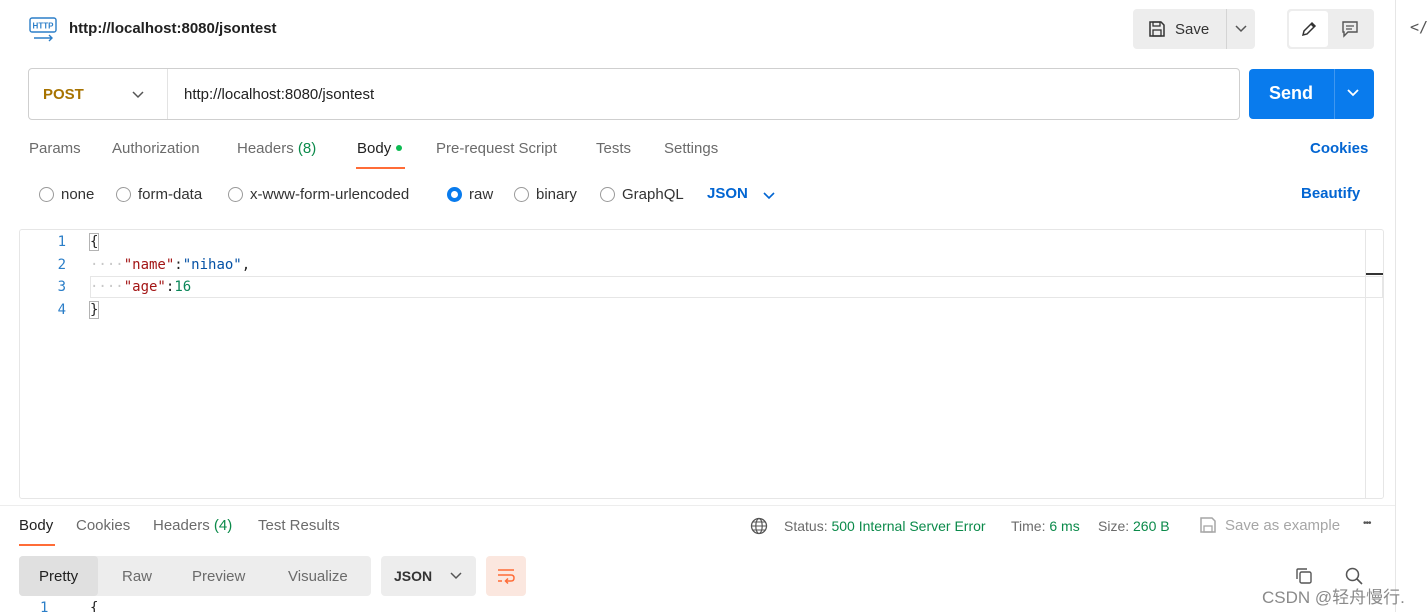 Image resolution: width=1427 pixels, height=612 pixels. Describe the element at coordinates (61, 310) in the screenshot. I see `line-number: 4` at that location.